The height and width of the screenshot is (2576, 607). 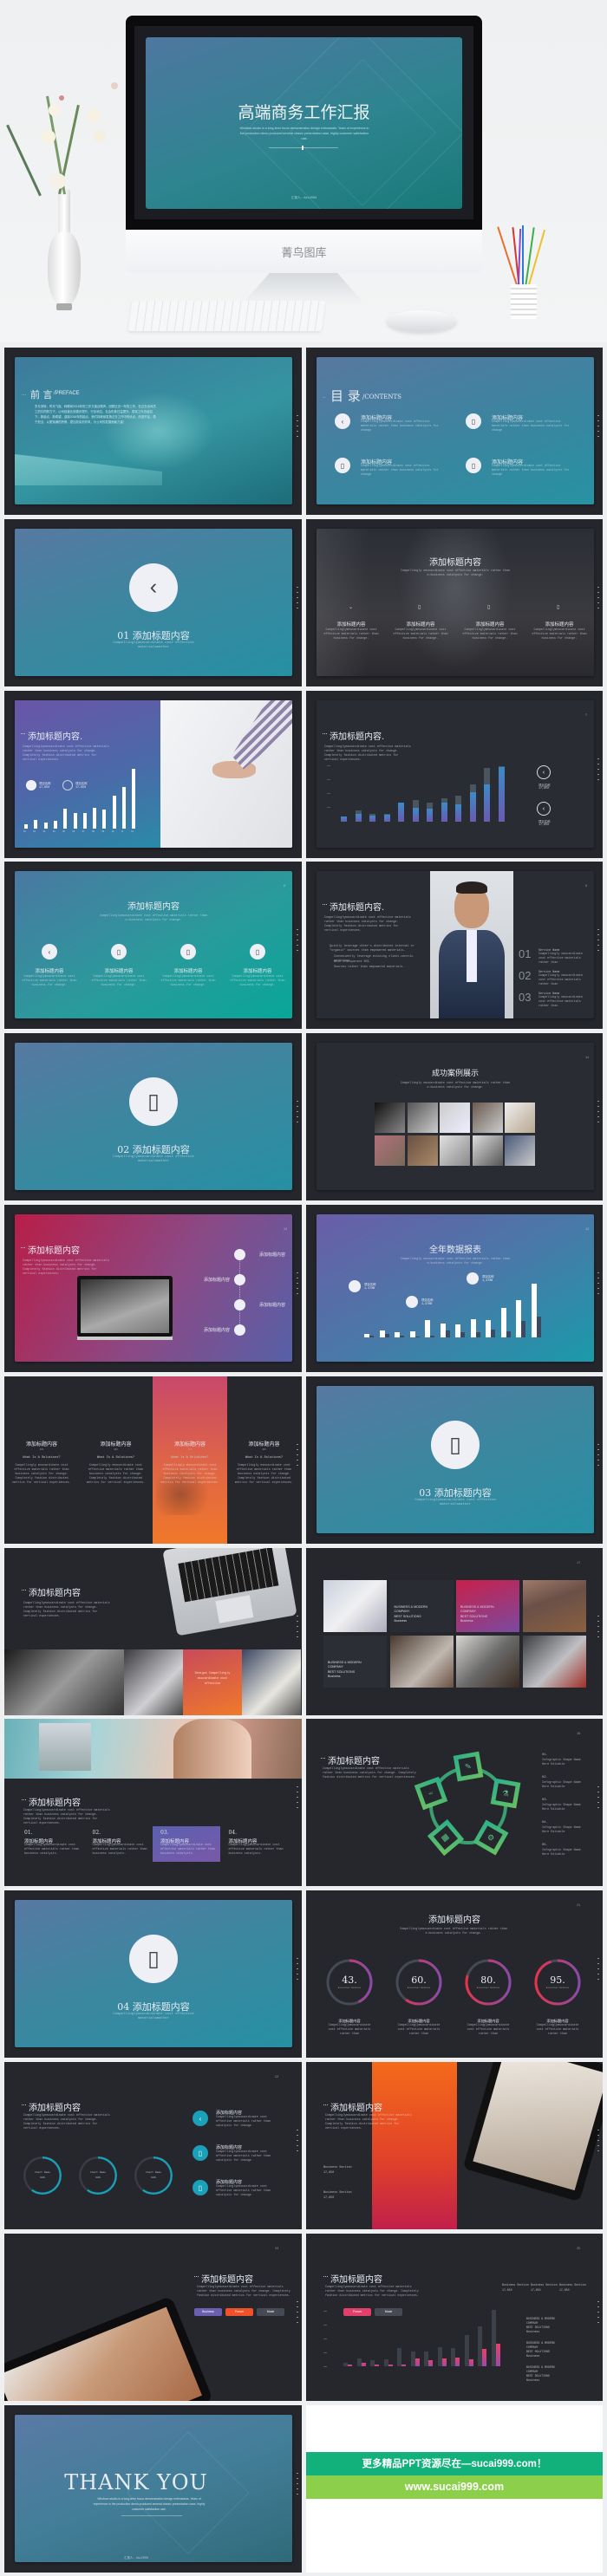 What do you see at coordinates (342, 421) in the screenshot?
I see `contents-item-icon: ‹` at bounding box center [342, 421].